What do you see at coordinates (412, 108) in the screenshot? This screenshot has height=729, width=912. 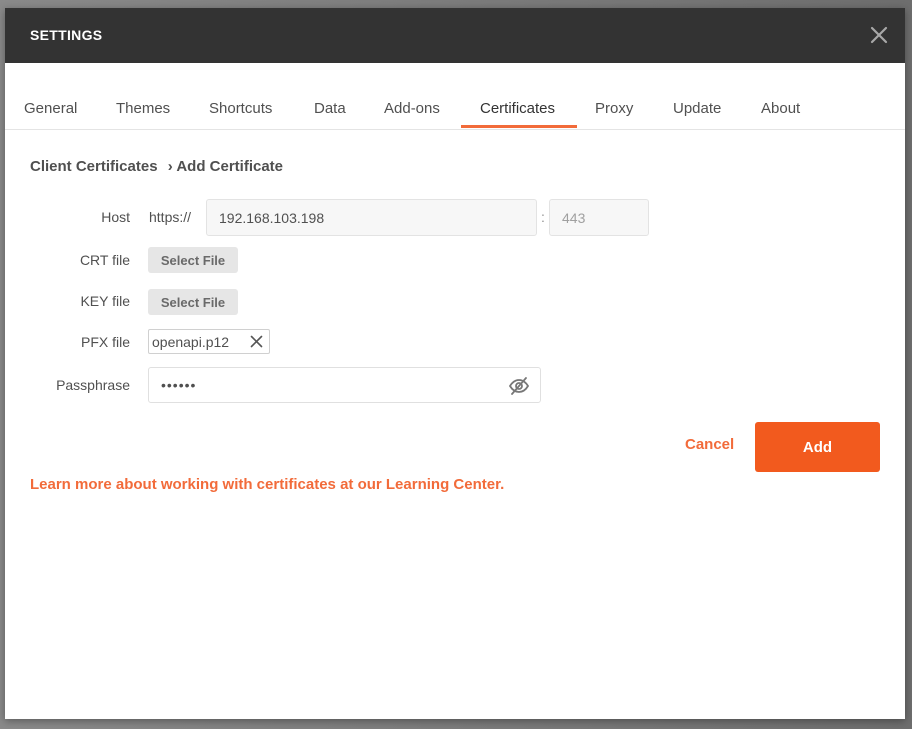 I see `tab-add-ons: Add-ons` at bounding box center [412, 108].